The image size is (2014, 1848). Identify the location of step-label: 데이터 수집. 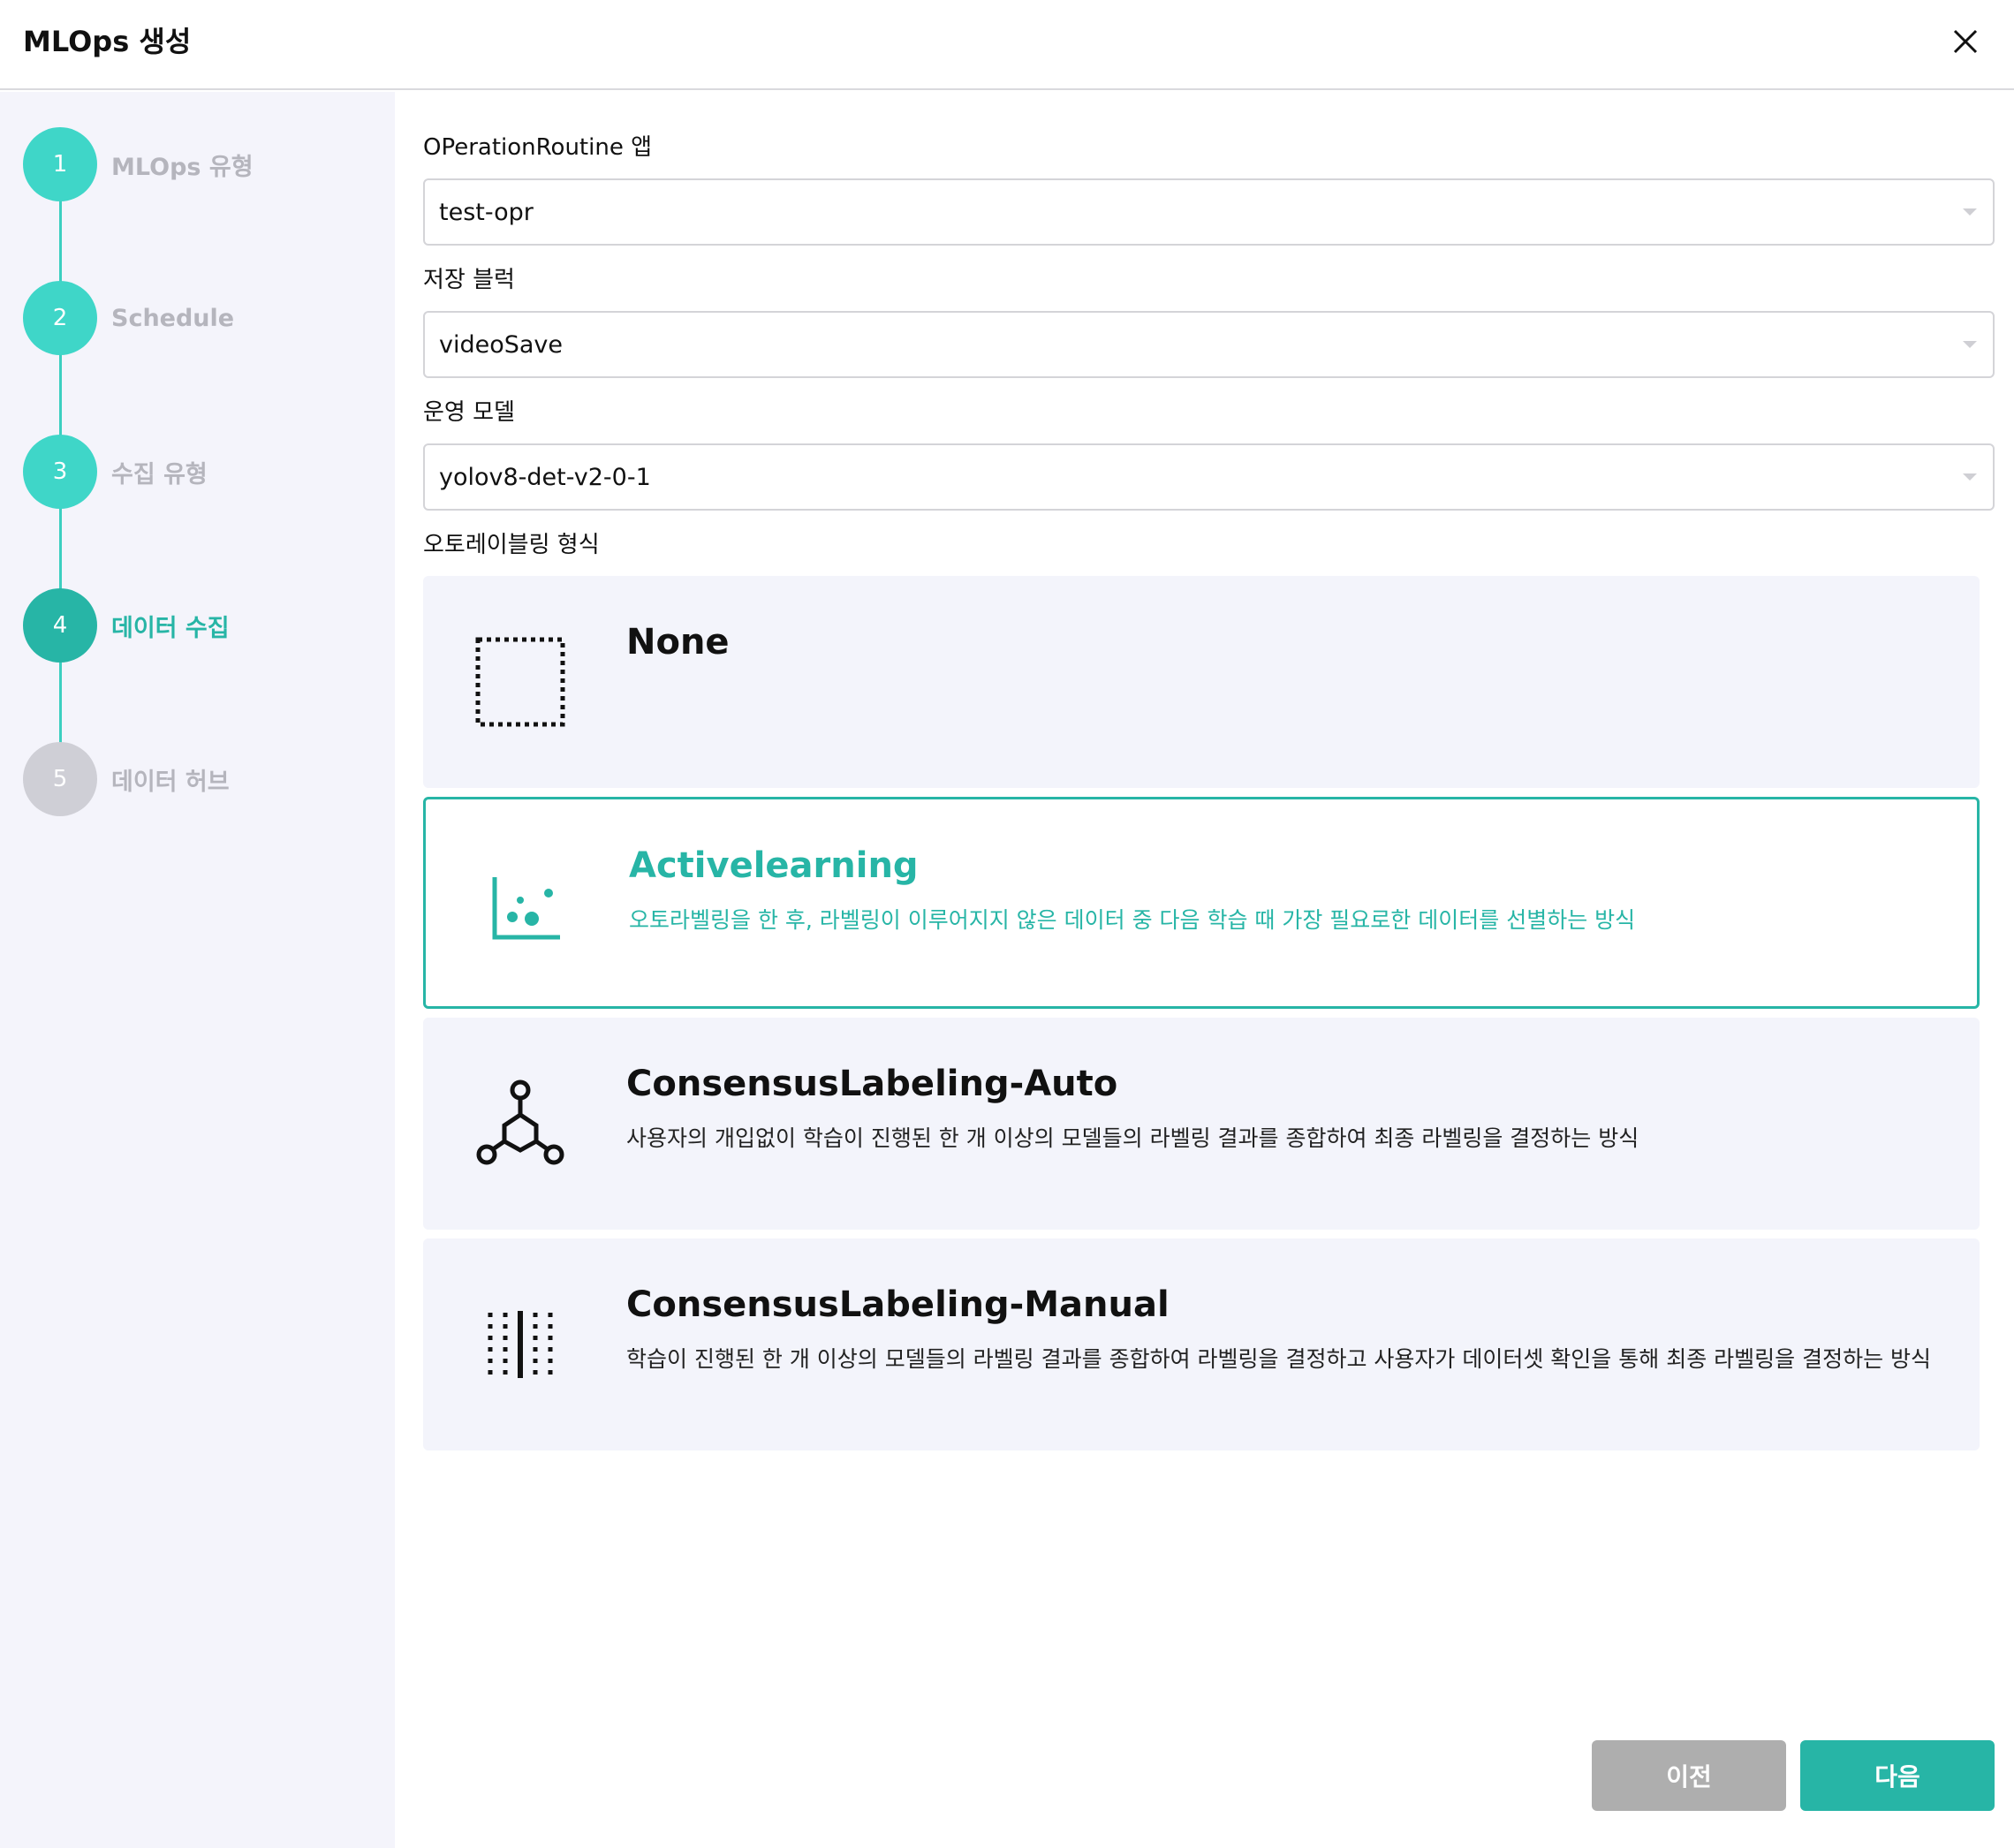
(170, 628).